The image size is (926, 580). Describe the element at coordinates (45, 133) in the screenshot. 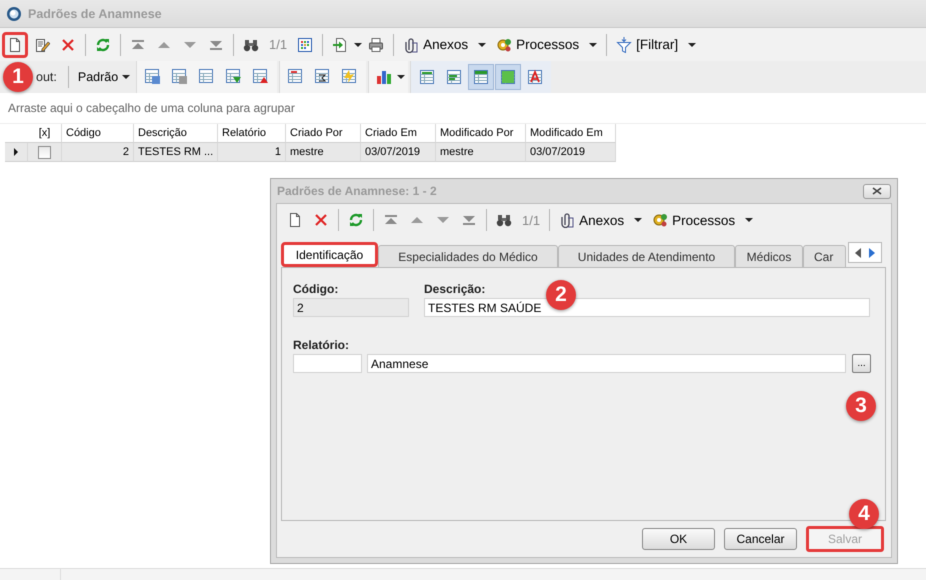

I see `column-header: [x]` at that location.